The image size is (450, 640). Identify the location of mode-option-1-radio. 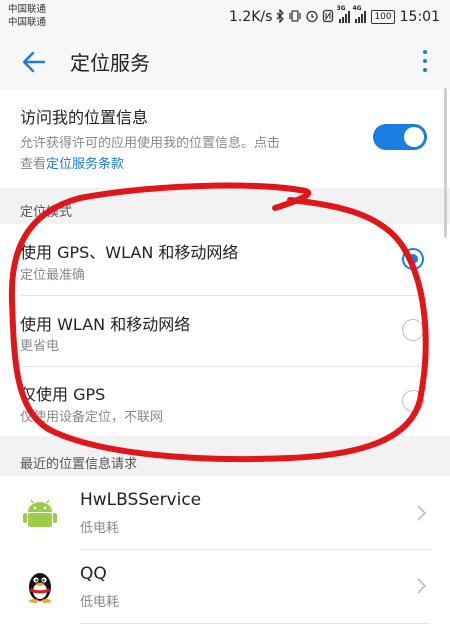
(413, 259).